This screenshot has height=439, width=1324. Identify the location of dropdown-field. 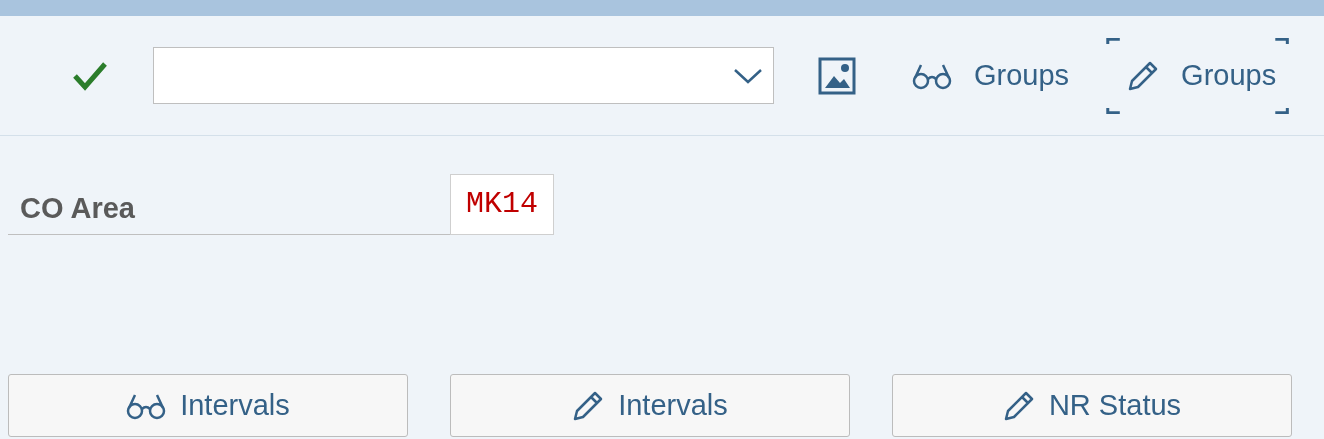
(463, 75).